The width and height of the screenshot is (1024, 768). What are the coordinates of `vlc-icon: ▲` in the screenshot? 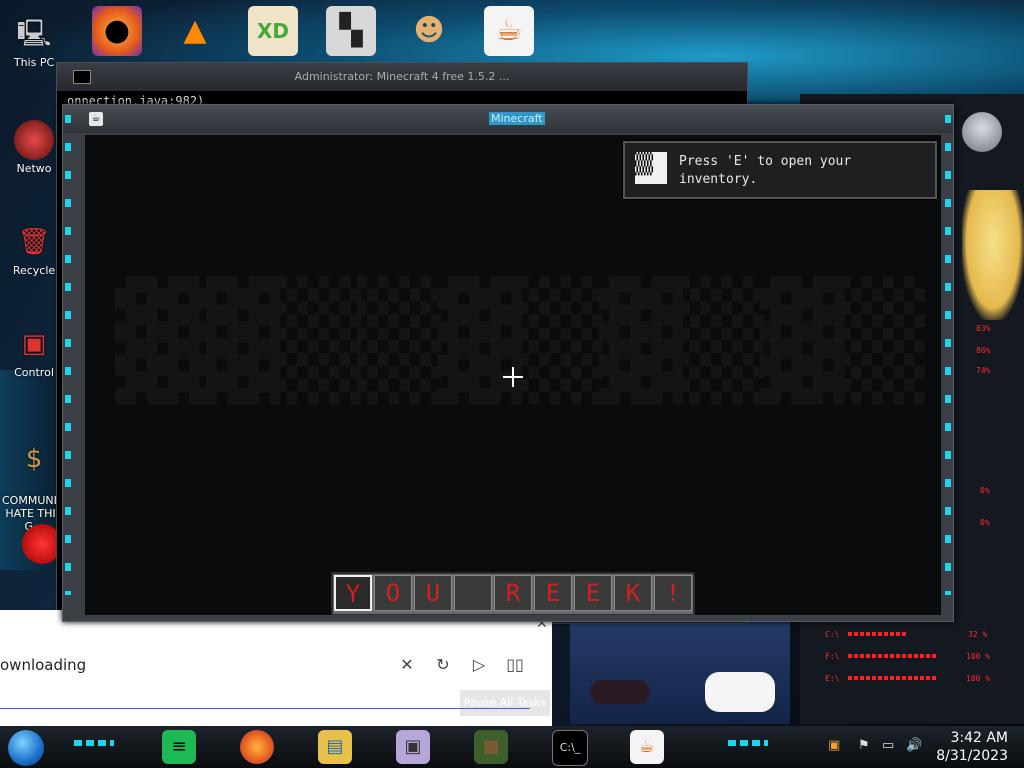 It's located at (195, 31).